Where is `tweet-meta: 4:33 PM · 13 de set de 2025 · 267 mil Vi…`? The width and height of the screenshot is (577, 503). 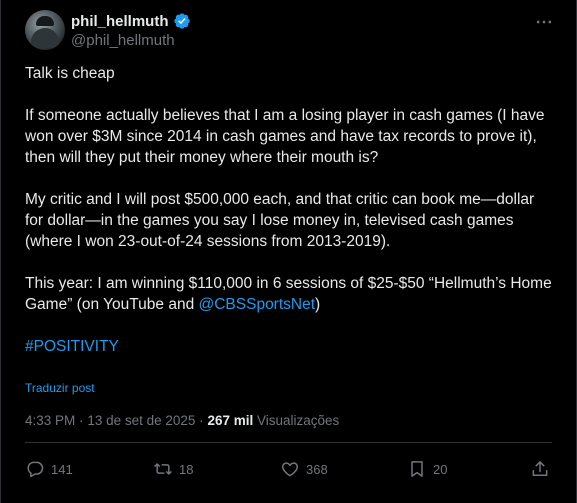
tweet-meta: 4:33 PM · 13 de set de 2025 · 267 mil Vi… is located at coordinates (182, 420).